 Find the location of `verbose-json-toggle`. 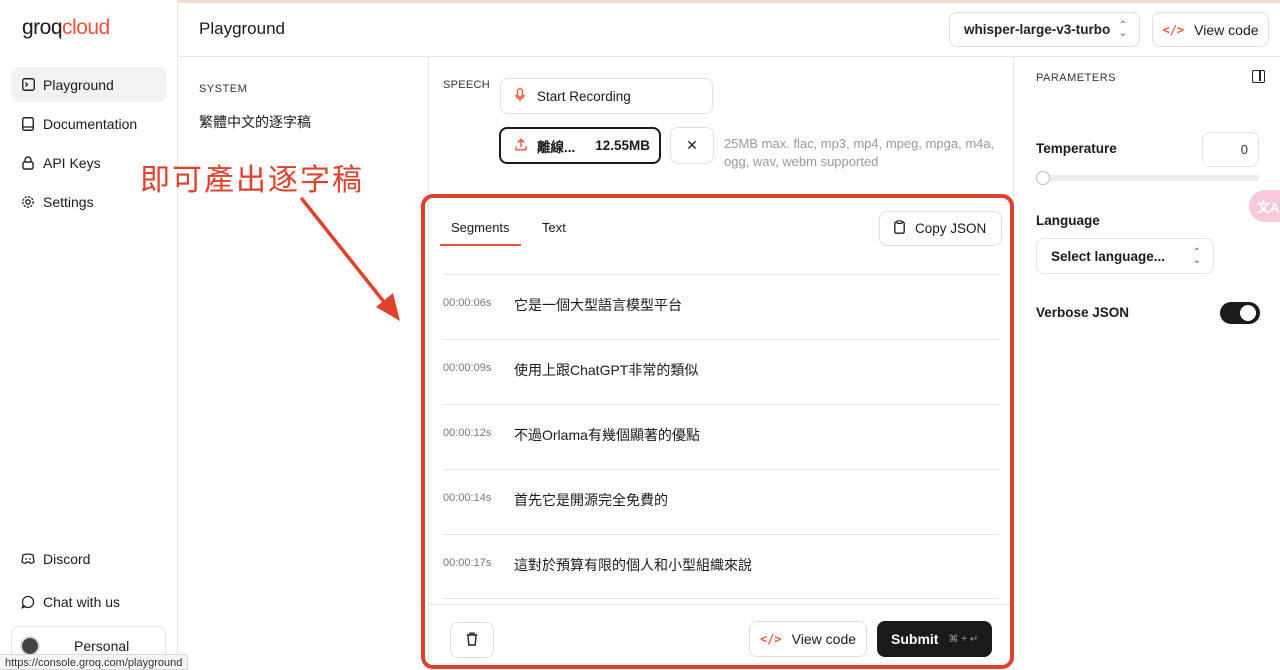

verbose-json-toggle is located at coordinates (1240, 313).